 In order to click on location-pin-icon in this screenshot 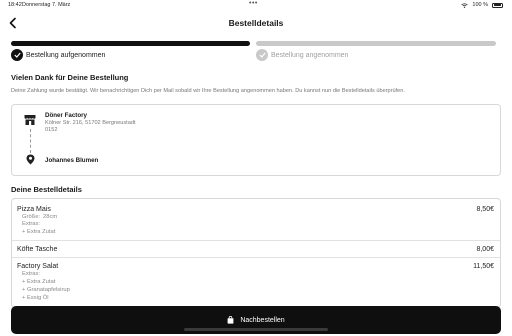, I will do `click(30, 159)`.